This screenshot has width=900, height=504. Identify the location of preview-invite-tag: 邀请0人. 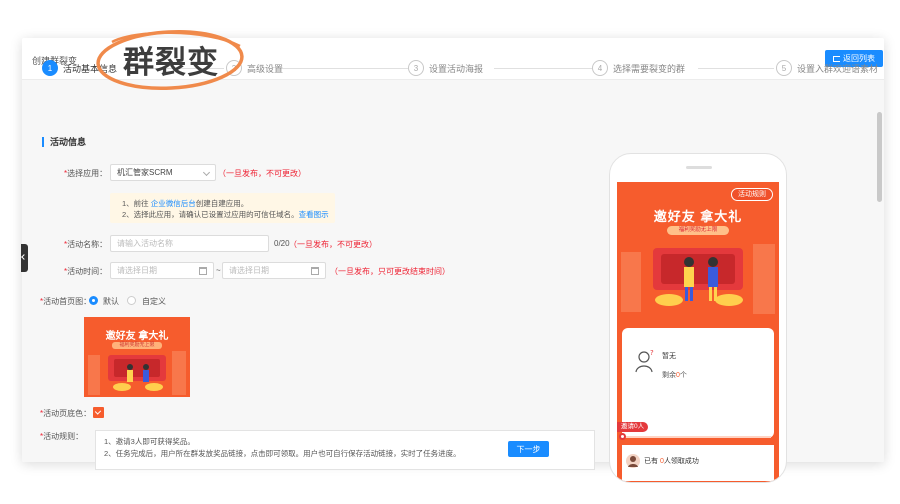
(633, 427).